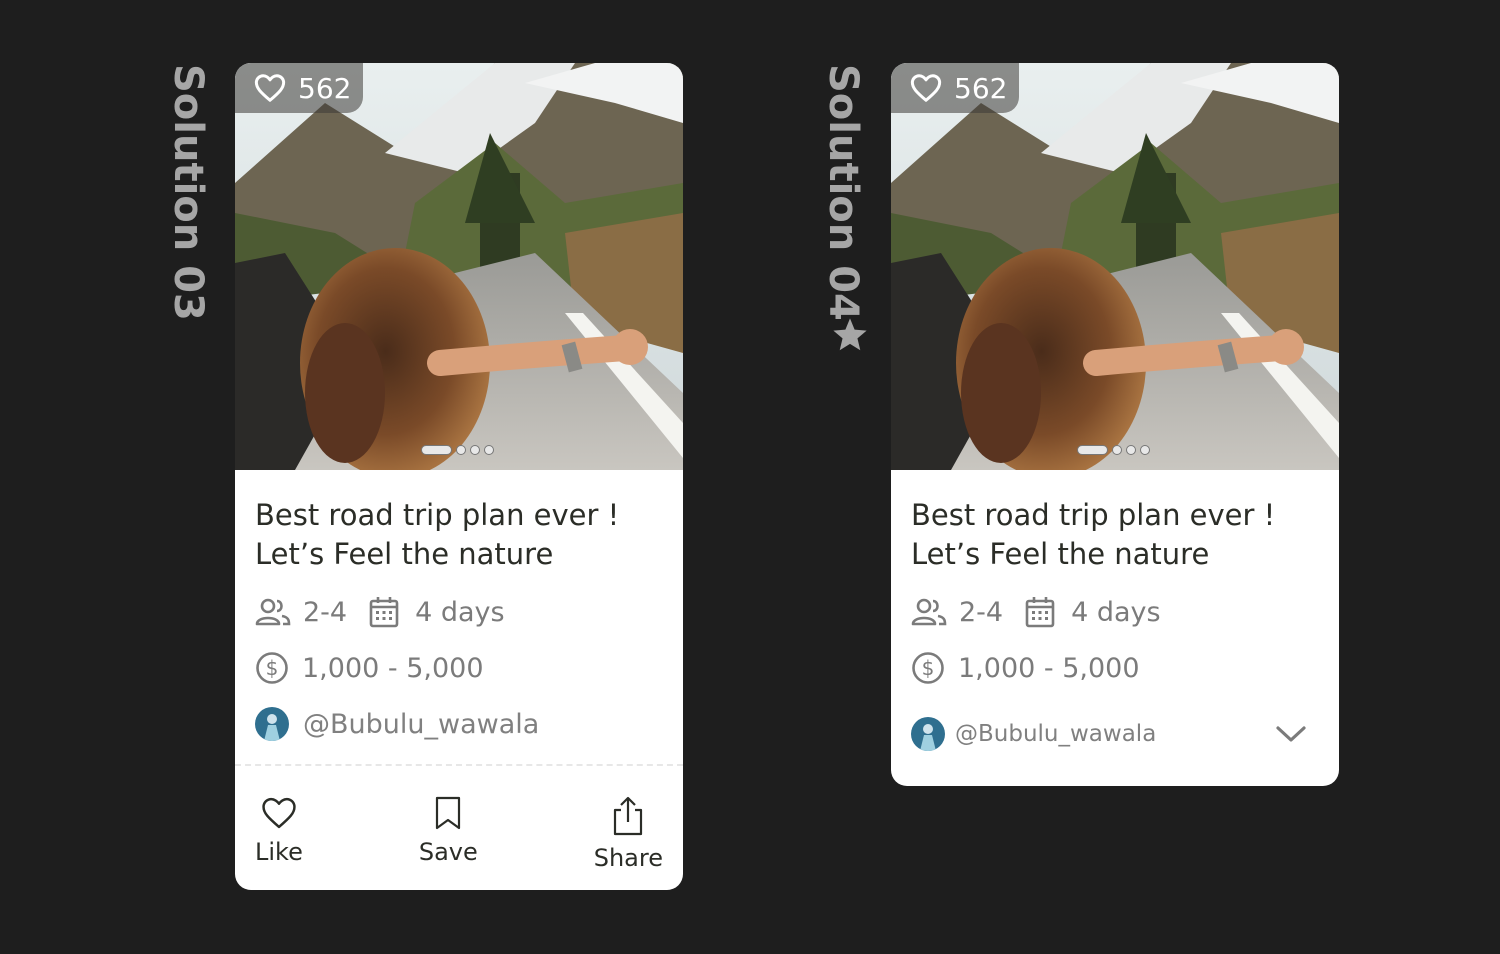  I want to click on star-icon, so click(850, 334).